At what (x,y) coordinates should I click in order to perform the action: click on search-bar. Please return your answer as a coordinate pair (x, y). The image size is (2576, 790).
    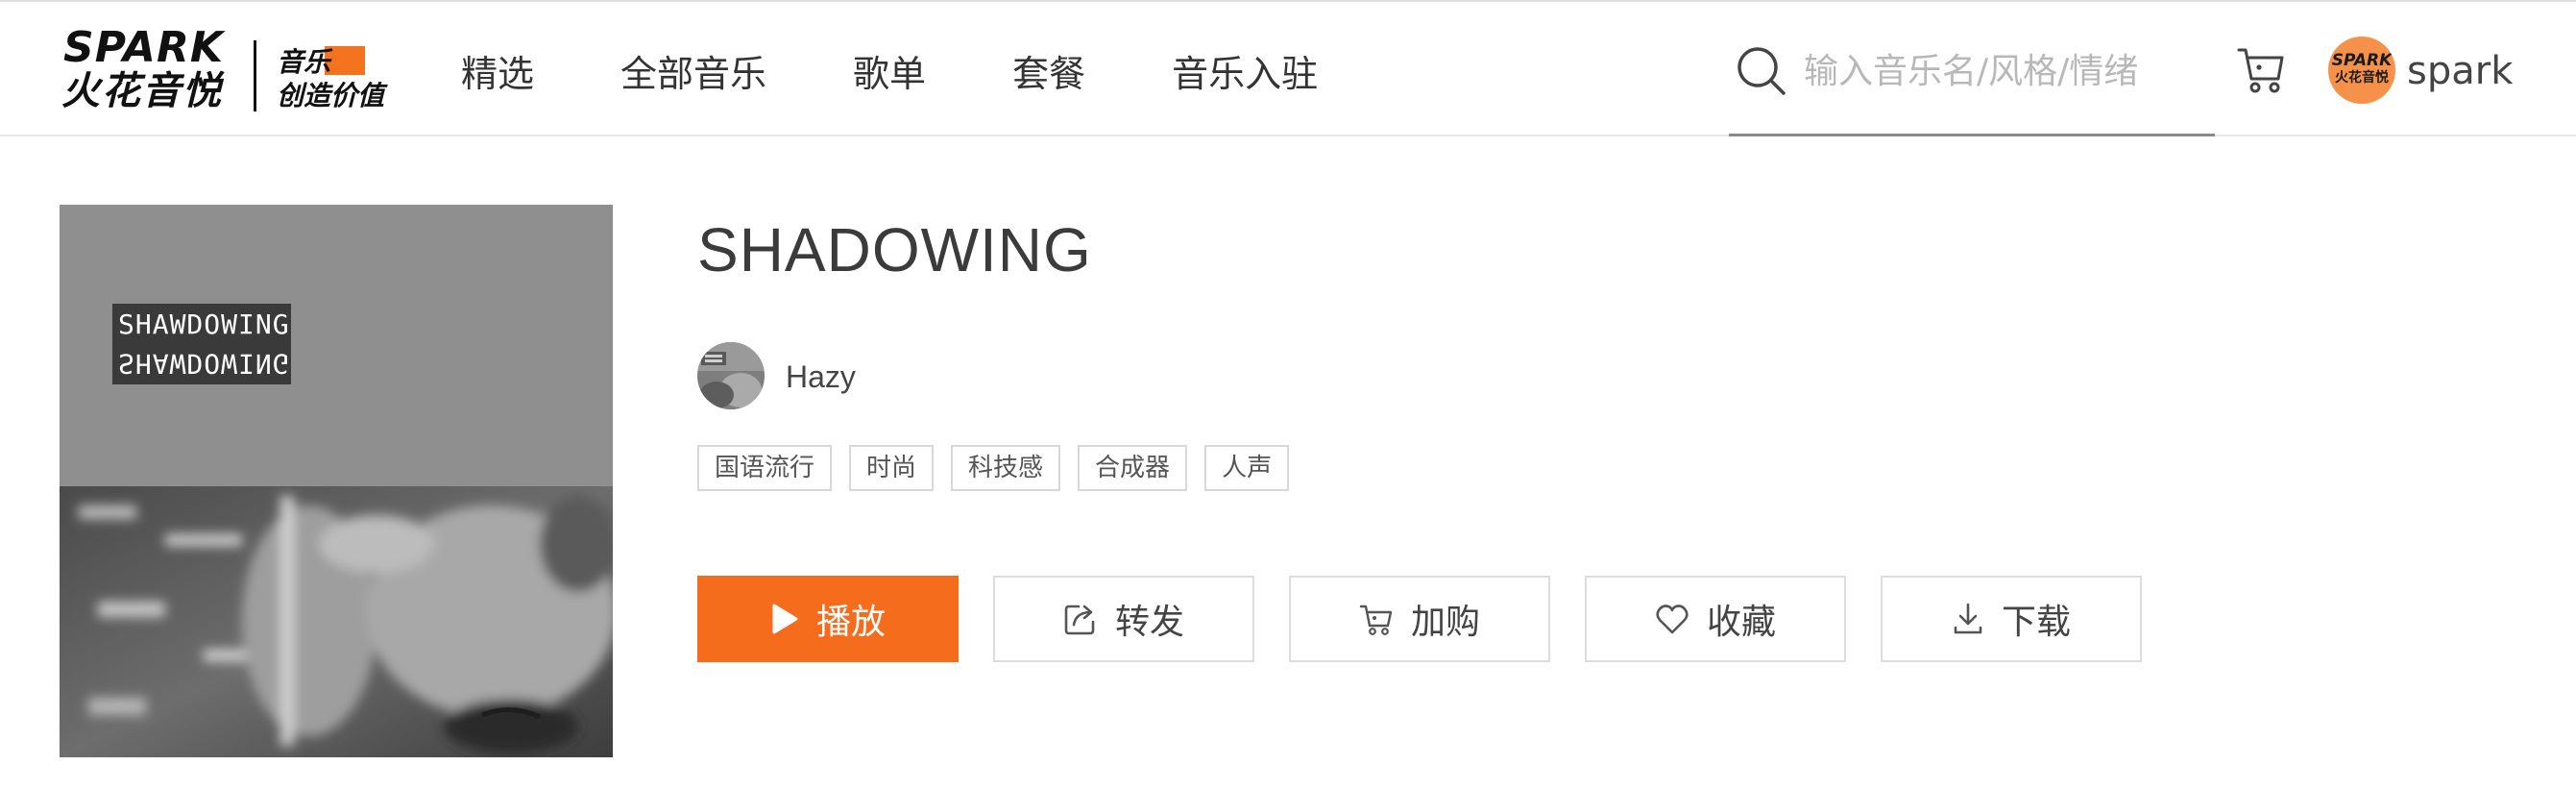
    Looking at the image, I should click on (1972, 84).